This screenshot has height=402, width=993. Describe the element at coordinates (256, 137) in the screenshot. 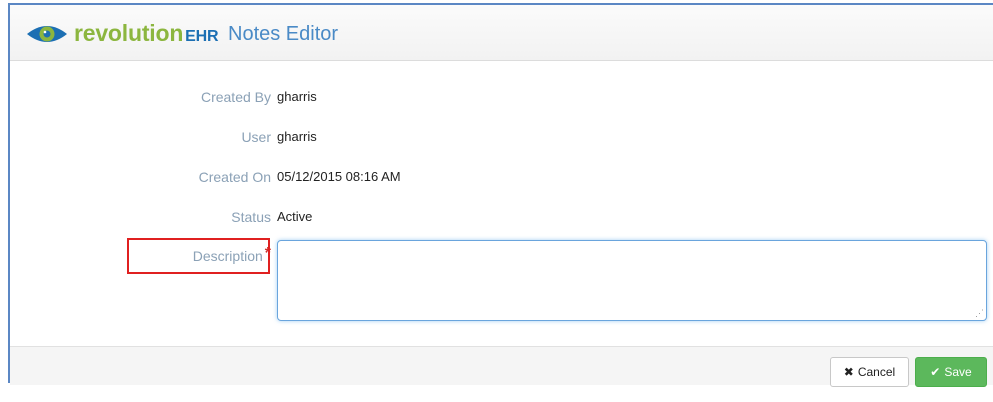

I see `user-label: User` at that location.